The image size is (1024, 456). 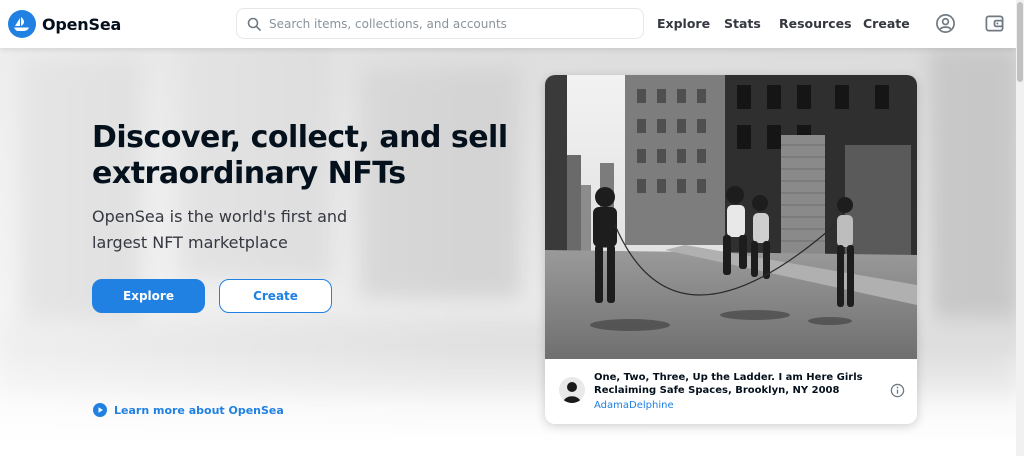 What do you see at coordinates (945, 23) in the screenshot?
I see `account-icon` at bounding box center [945, 23].